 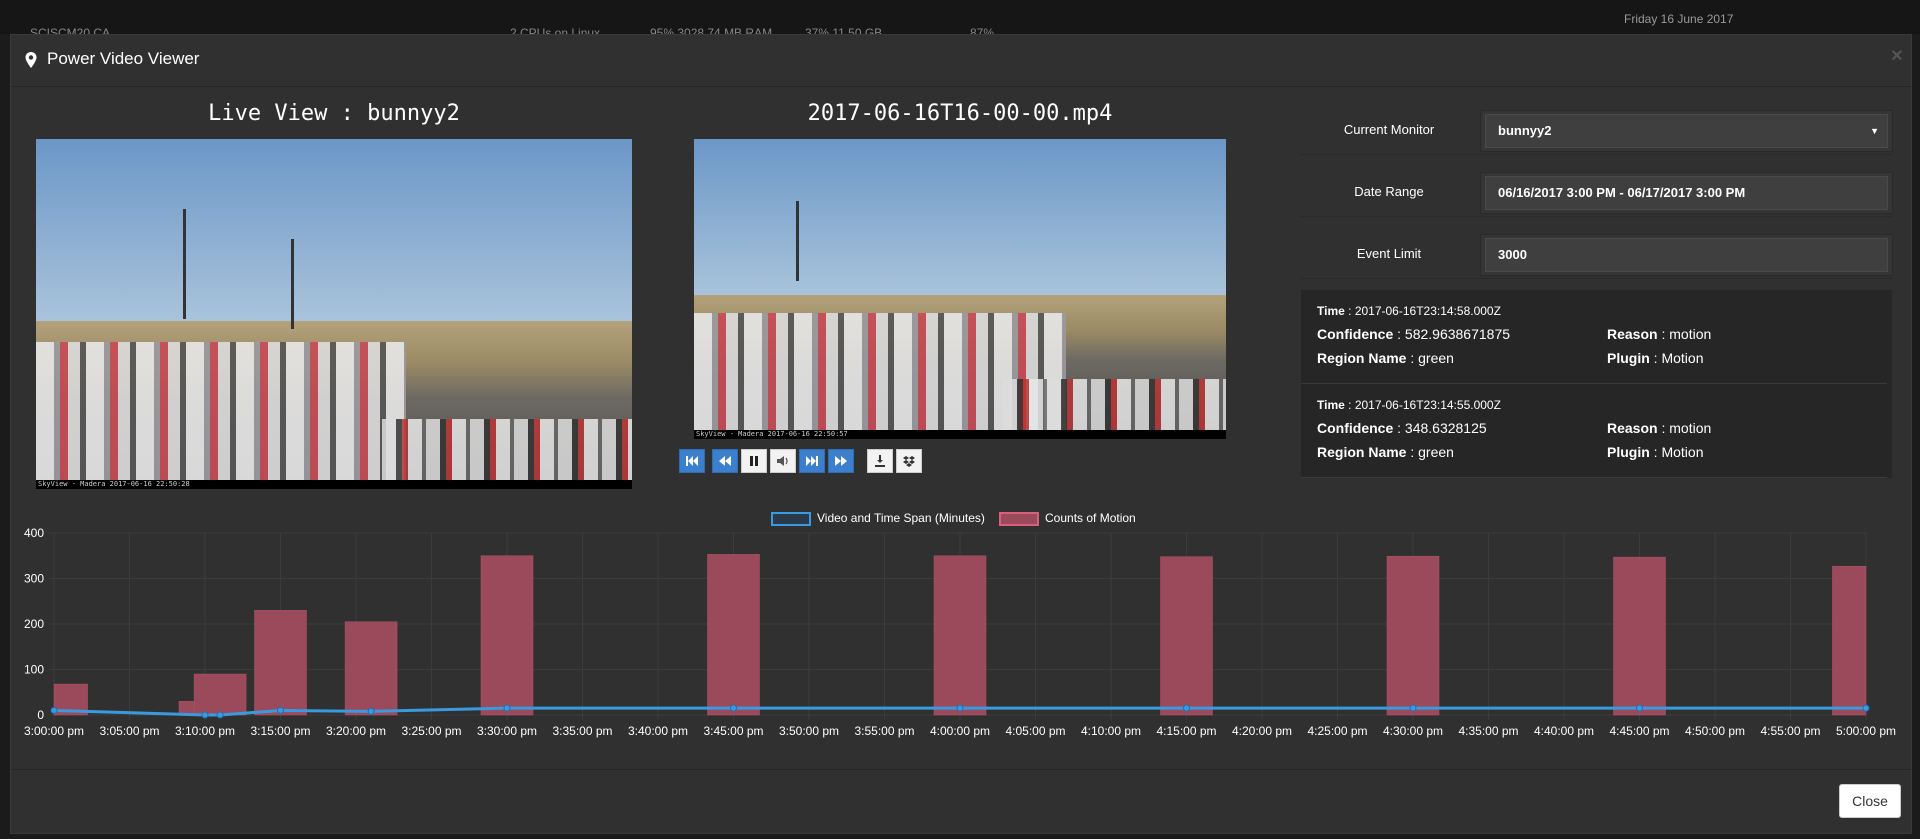 What do you see at coordinates (754, 461) in the screenshot?
I see `pause-button` at bounding box center [754, 461].